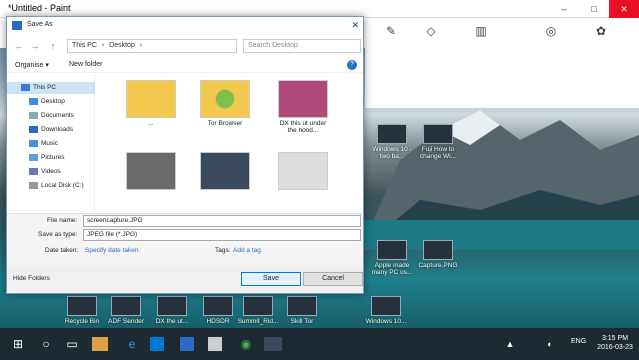  Describe the element at coordinates (132, 344) in the screenshot. I see `edge-icon: e` at that location.